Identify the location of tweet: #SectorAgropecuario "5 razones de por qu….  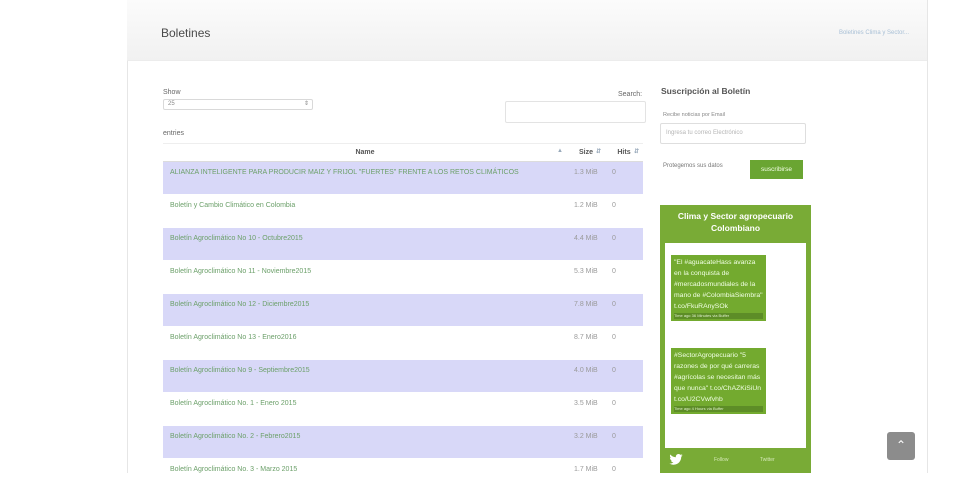
(718, 381).